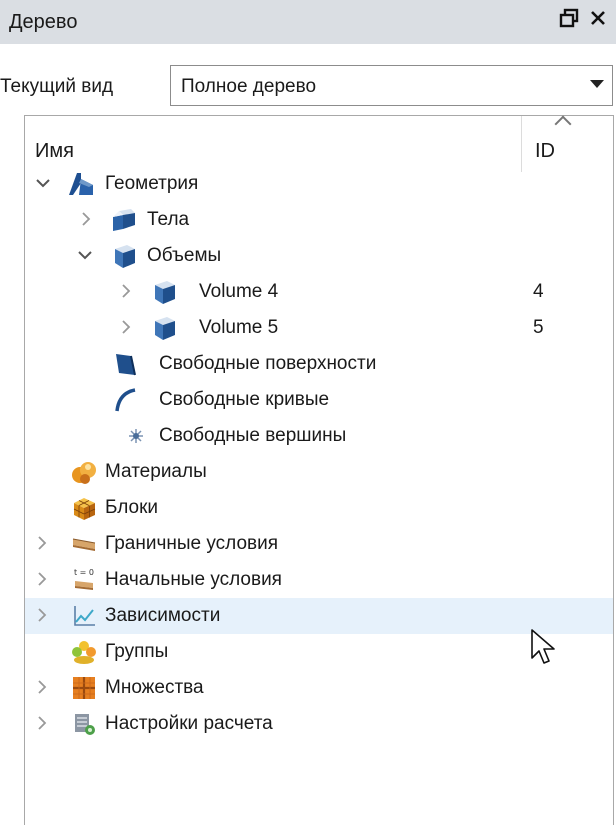  What do you see at coordinates (136, 436) in the screenshot?
I see `vertex-icon` at bounding box center [136, 436].